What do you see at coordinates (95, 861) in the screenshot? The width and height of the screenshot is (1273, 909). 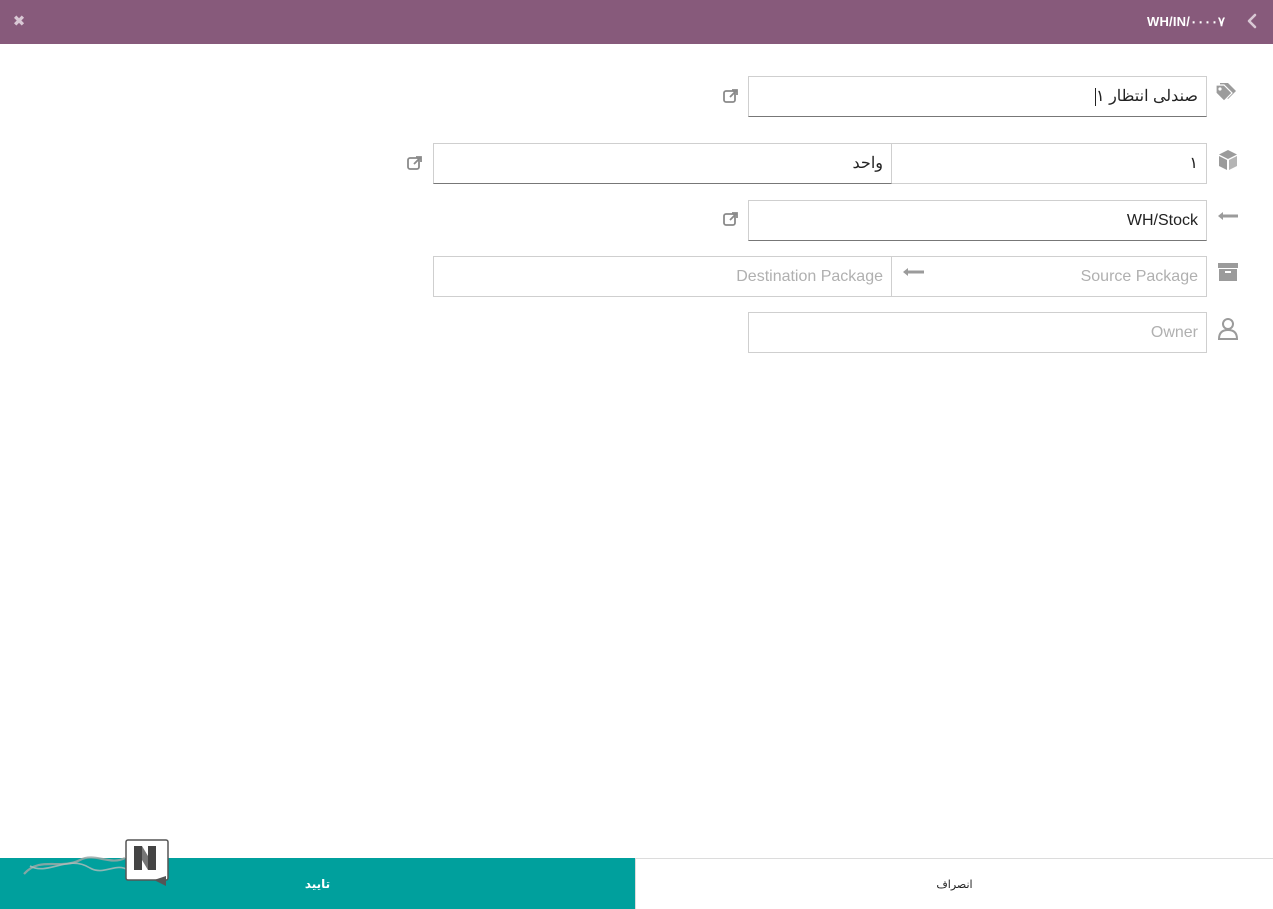 I see `watermark-logo` at bounding box center [95, 861].